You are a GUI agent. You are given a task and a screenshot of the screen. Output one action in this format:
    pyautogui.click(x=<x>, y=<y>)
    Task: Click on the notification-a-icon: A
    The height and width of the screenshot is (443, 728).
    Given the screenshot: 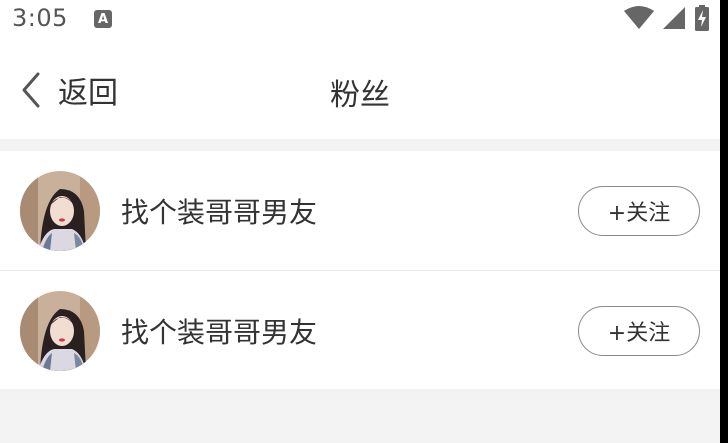 What is the action you would take?
    pyautogui.click(x=103, y=19)
    